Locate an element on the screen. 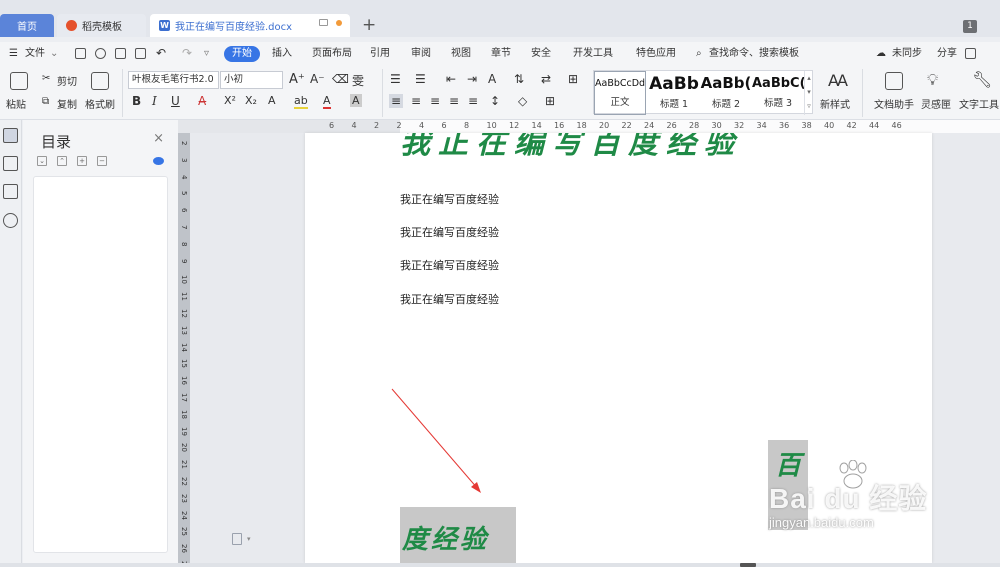 Image resolution: width=1000 pixels, height=567 pixels. new-style-icon: Ꜳ is located at coordinates (838, 80).